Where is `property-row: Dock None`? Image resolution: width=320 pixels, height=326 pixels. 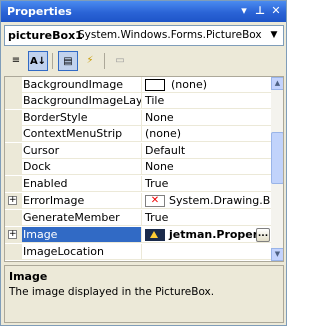 property-row: Dock None is located at coordinates (138, 167).